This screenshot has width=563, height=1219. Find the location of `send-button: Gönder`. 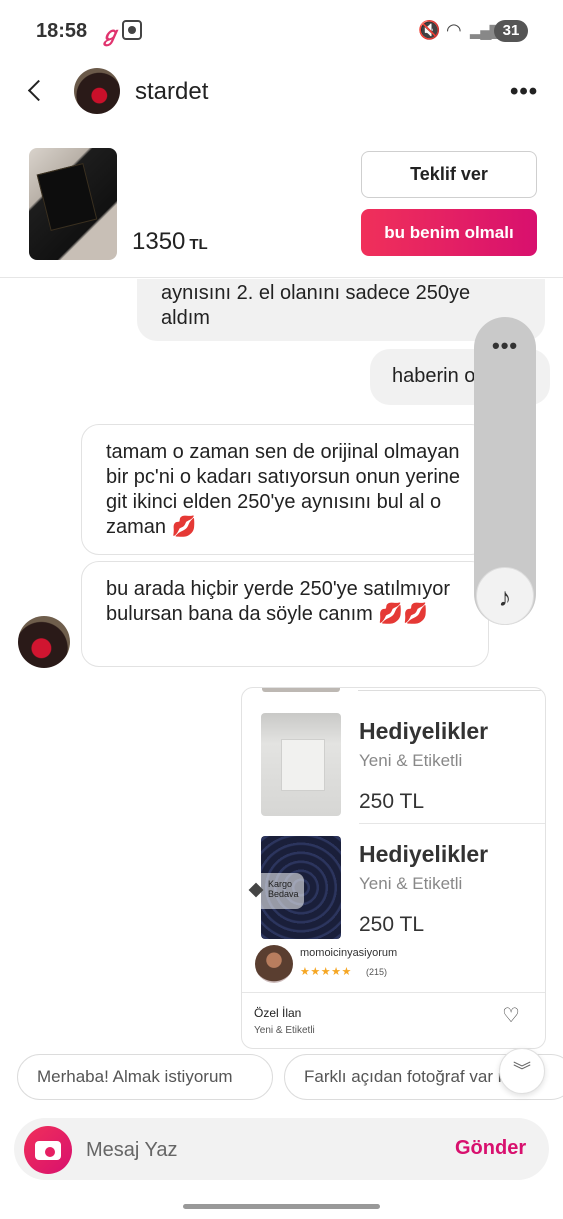

send-button: Gönder is located at coordinates (490, 1148).